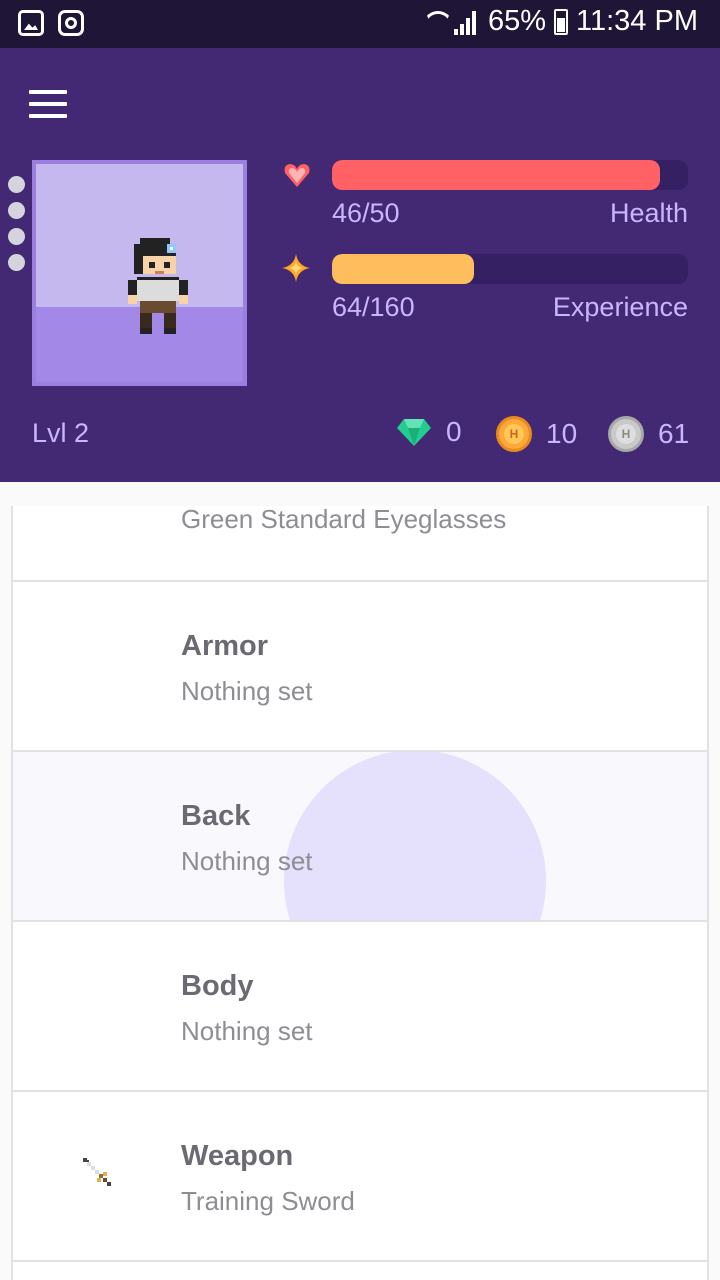 This screenshot has height=1280, width=720. I want to click on status-bar: 65% 11:34 PM, so click(360, 24).